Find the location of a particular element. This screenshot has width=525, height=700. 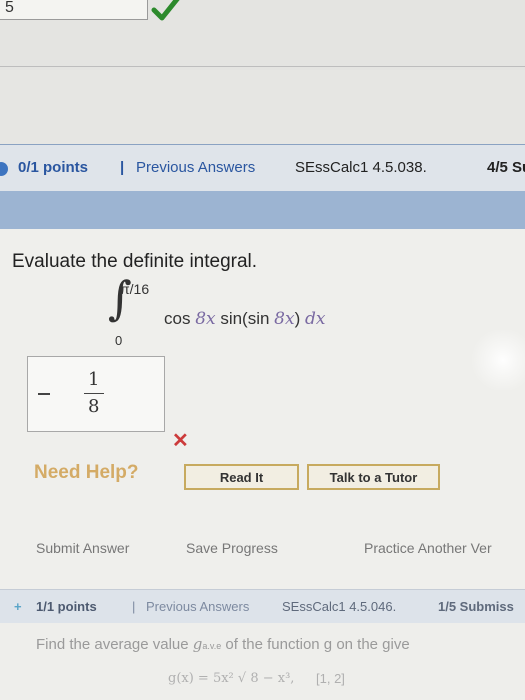

integral-upper-limit: π/16 is located at coordinates (135, 289).